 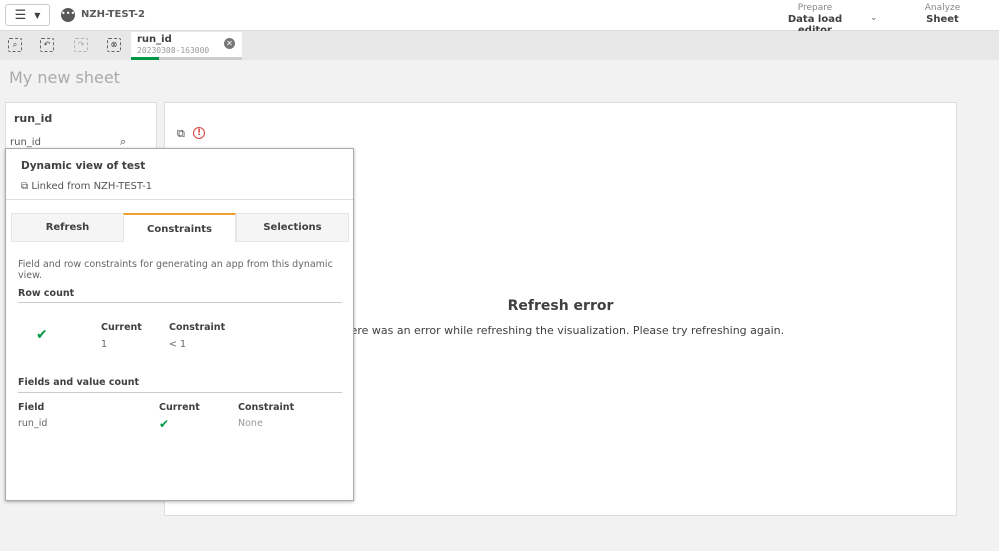 What do you see at coordinates (173, 50) in the screenshot?
I see `selection-value: 20230308-163000` at bounding box center [173, 50].